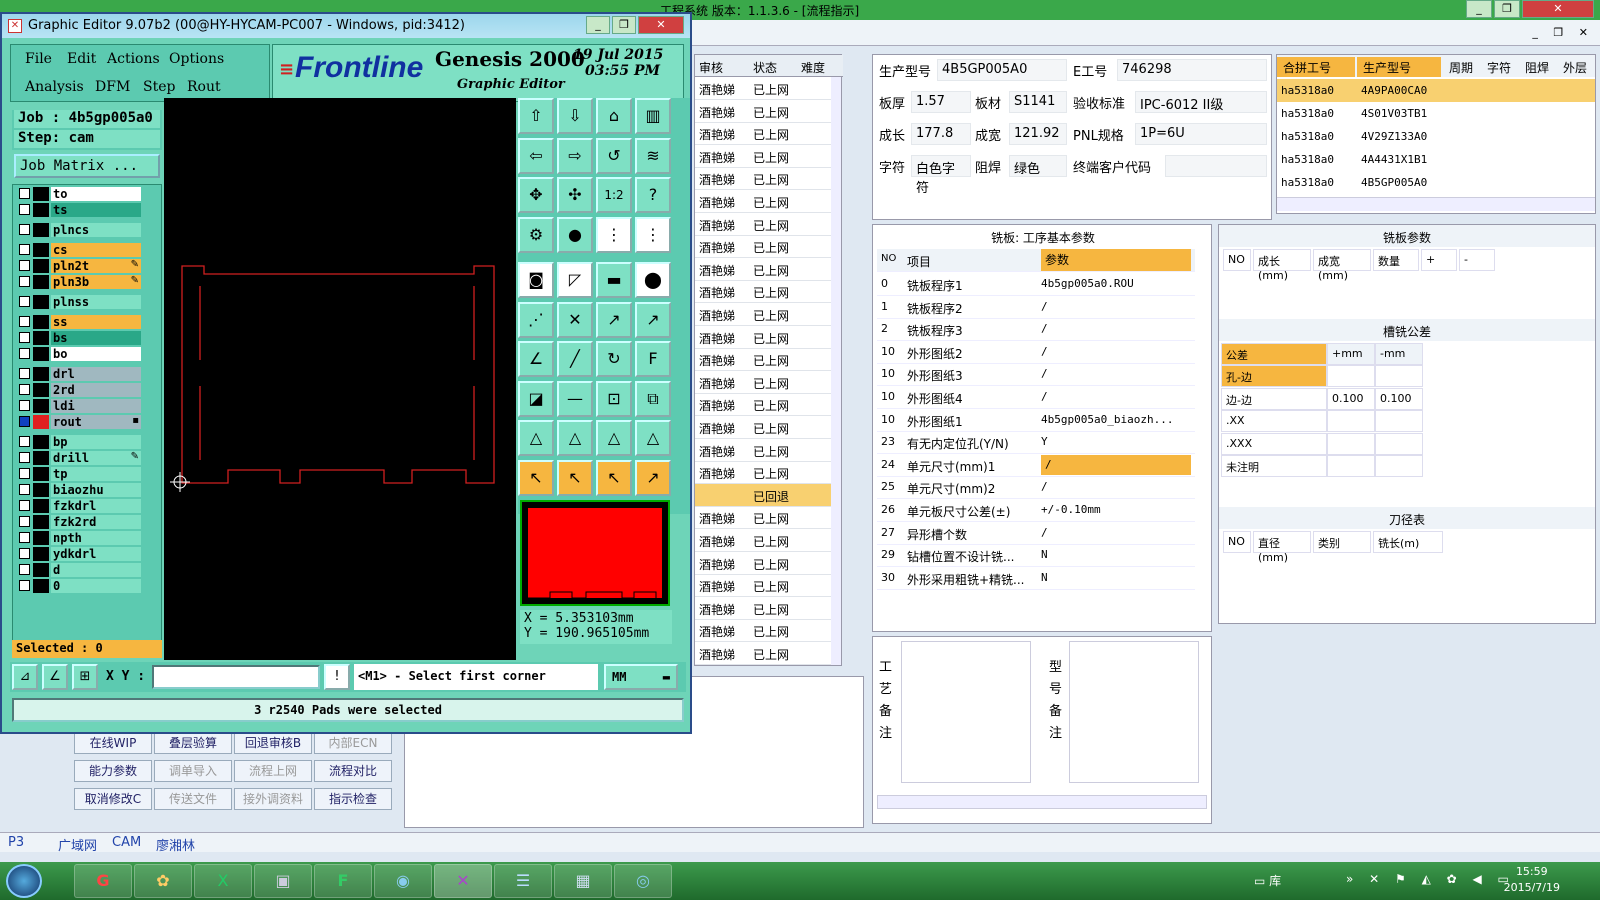 The height and width of the screenshot is (900, 1600). What do you see at coordinates (653, 195) in the screenshot?
I see `help-icon: ?` at bounding box center [653, 195].